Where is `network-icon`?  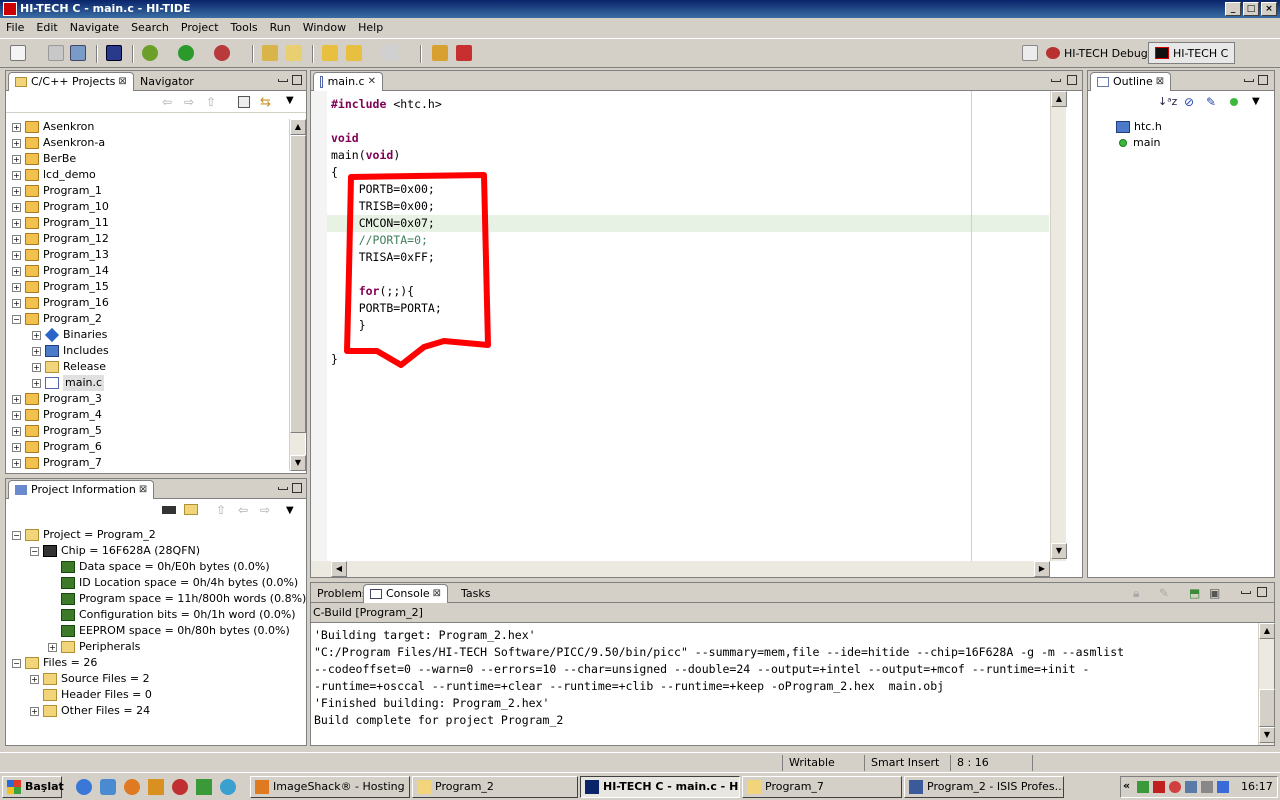 network-icon is located at coordinates (228, 787).